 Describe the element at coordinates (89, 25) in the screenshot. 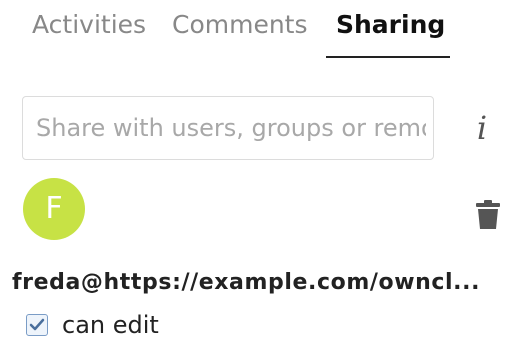

I see `tab-activities: Activities` at that location.